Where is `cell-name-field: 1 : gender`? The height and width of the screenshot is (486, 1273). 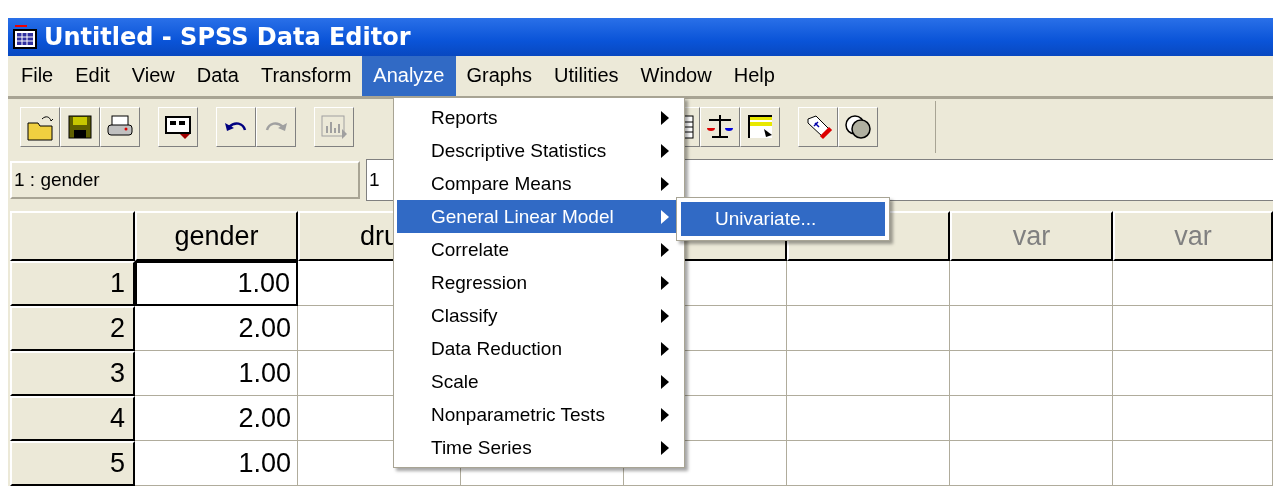
cell-name-field: 1 : gender is located at coordinates (185, 180).